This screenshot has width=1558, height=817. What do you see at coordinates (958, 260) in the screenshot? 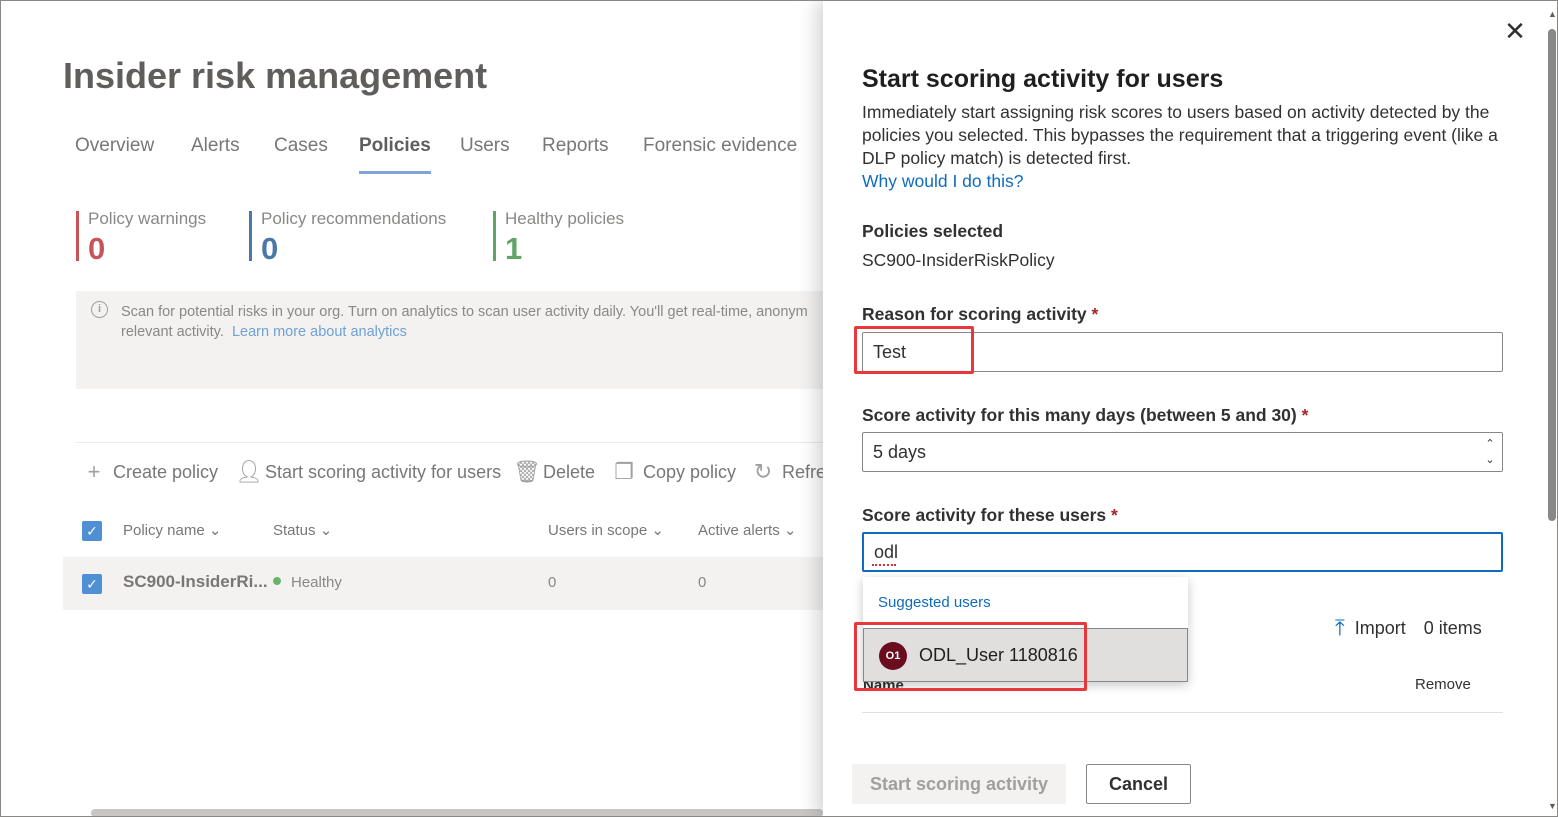
I see `policies-selected-value: SC900-InsiderRiskPolicy` at bounding box center [958, 260].